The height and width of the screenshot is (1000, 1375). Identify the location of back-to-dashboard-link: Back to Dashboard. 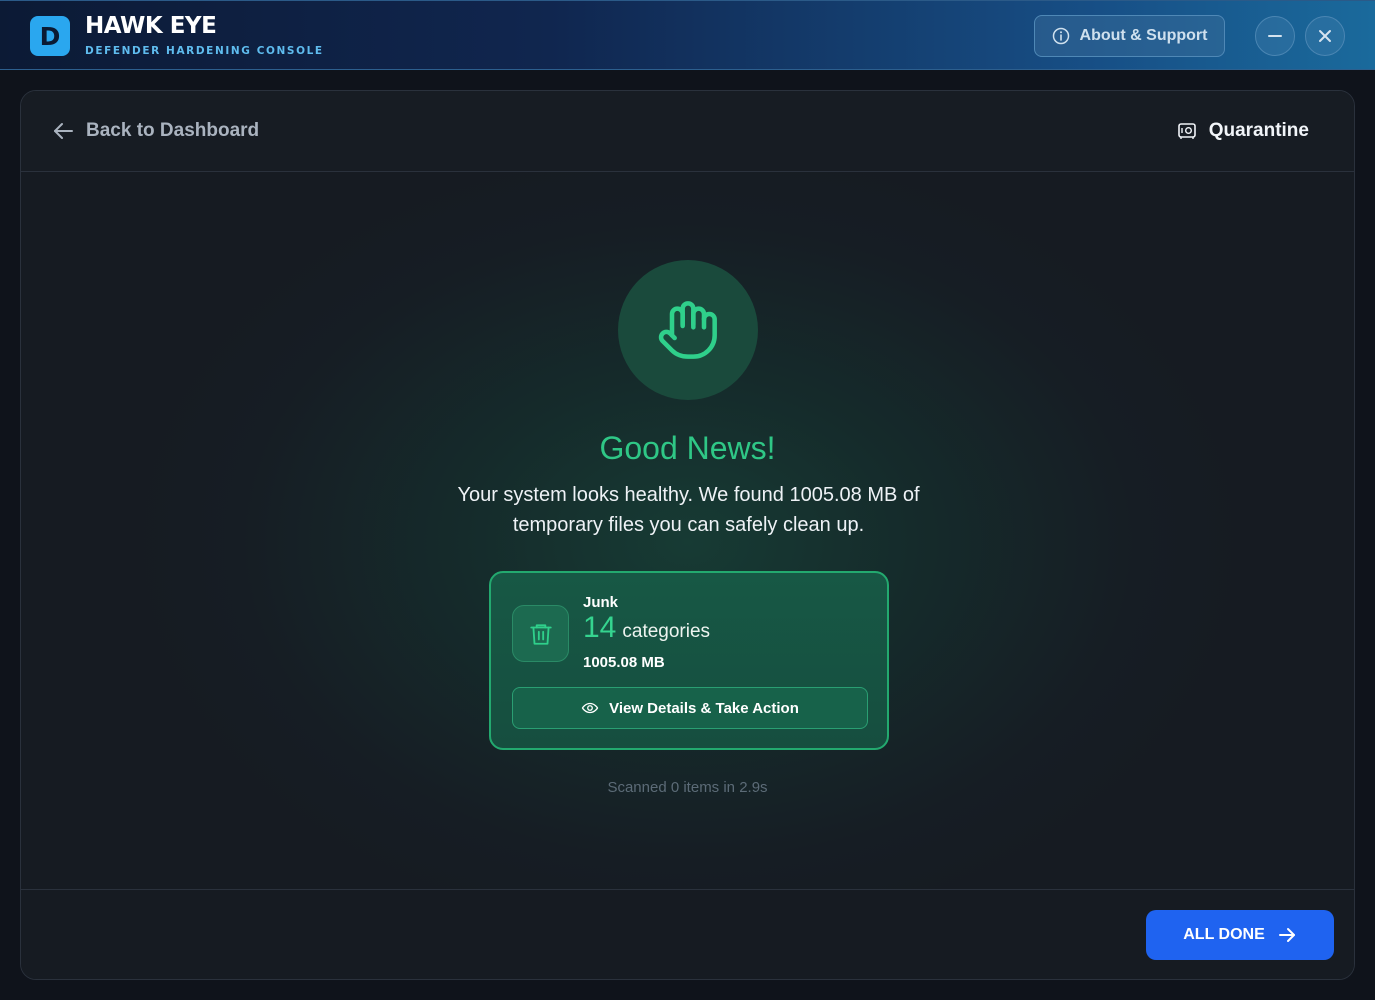
(155, 131).